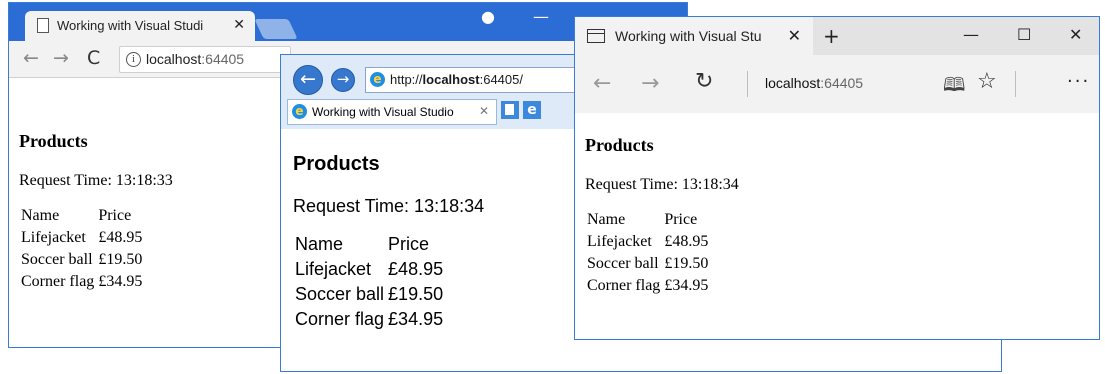 This screenshot has height=374, width=1105. What do you see at coordinates (1078, 81) in the screenshot?
I see `more-icon: ···` at bounding box center [1078, 81].